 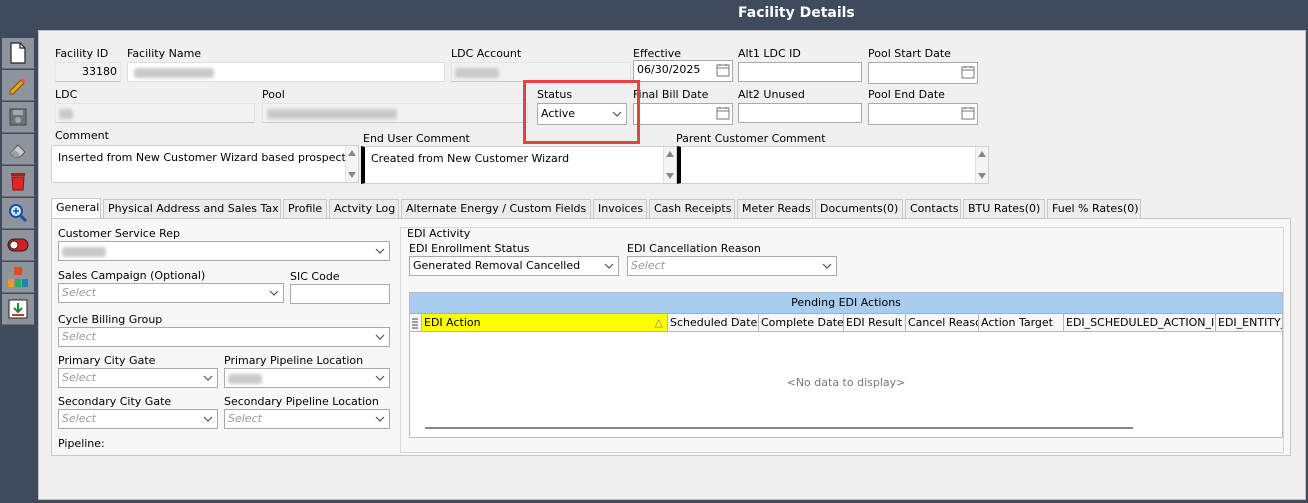 I want to click on facility-id-field: 33180, so click(x=88, y=72).